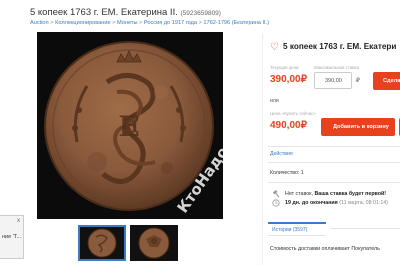 The width and height of the screenshot is (400, 265). Describe the element at coordinates (236, 23) in the screenshot. I see `breadcrumb-item-period: 1762-1796 (Екатерина II.)` at that location.